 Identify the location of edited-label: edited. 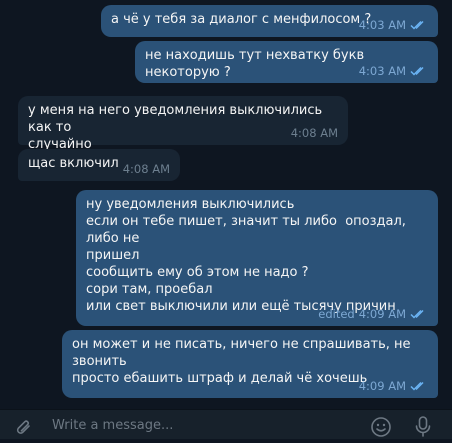
(336, 314).